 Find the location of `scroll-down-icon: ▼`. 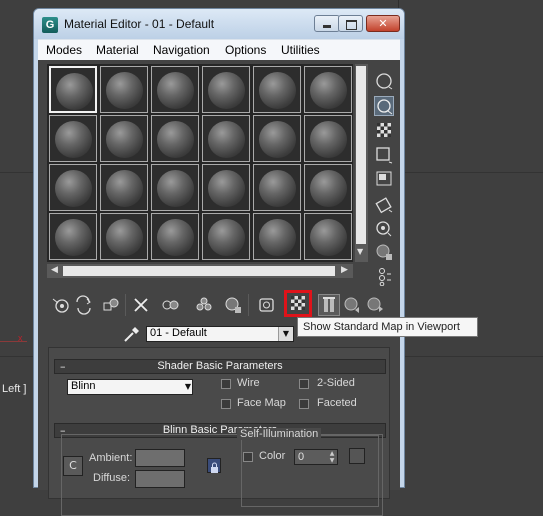

scroll-down-icon: ▼ is located at coordinates (360, 251).